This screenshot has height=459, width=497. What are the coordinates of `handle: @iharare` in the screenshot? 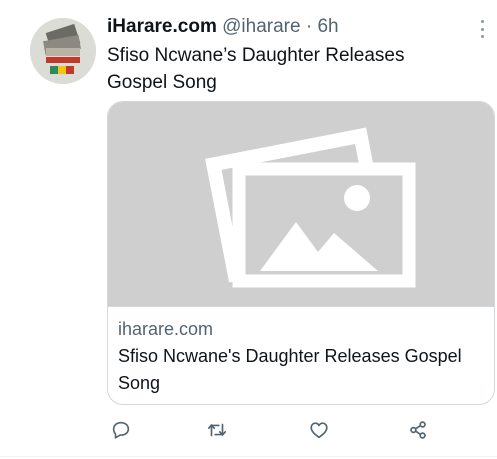 It's located at (261, 26).